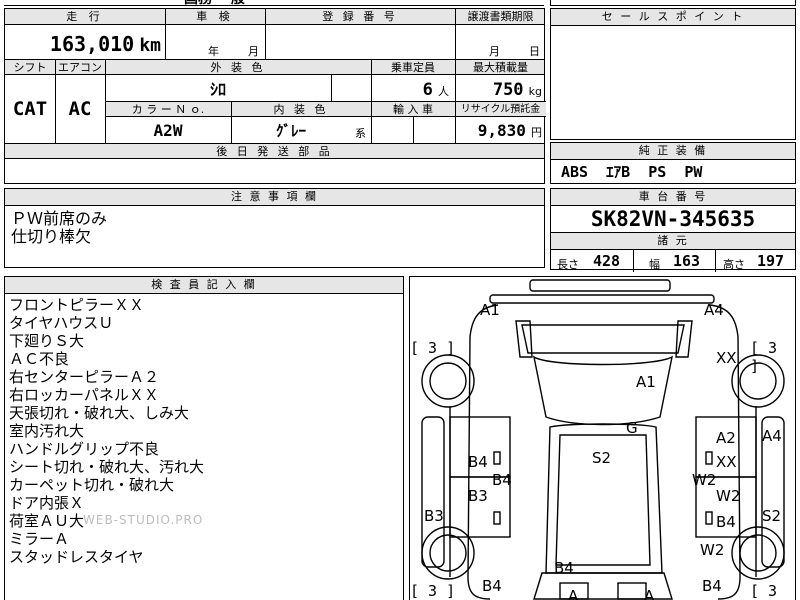 This screenshot has width=800, height=600. What do you see at coordinates (51, 236) in the screenshot?
I see `notes-line: 仕切り棒欠` at bounding box center [51, 236].